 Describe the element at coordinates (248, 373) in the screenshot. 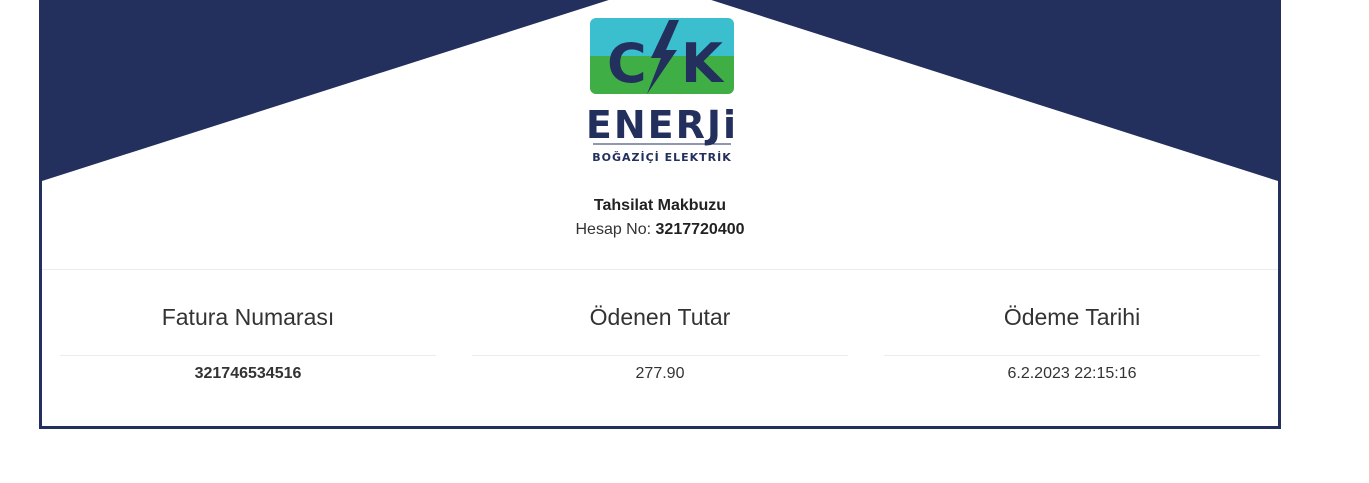

I see `invoice-number-value: 321746534516` at that location.